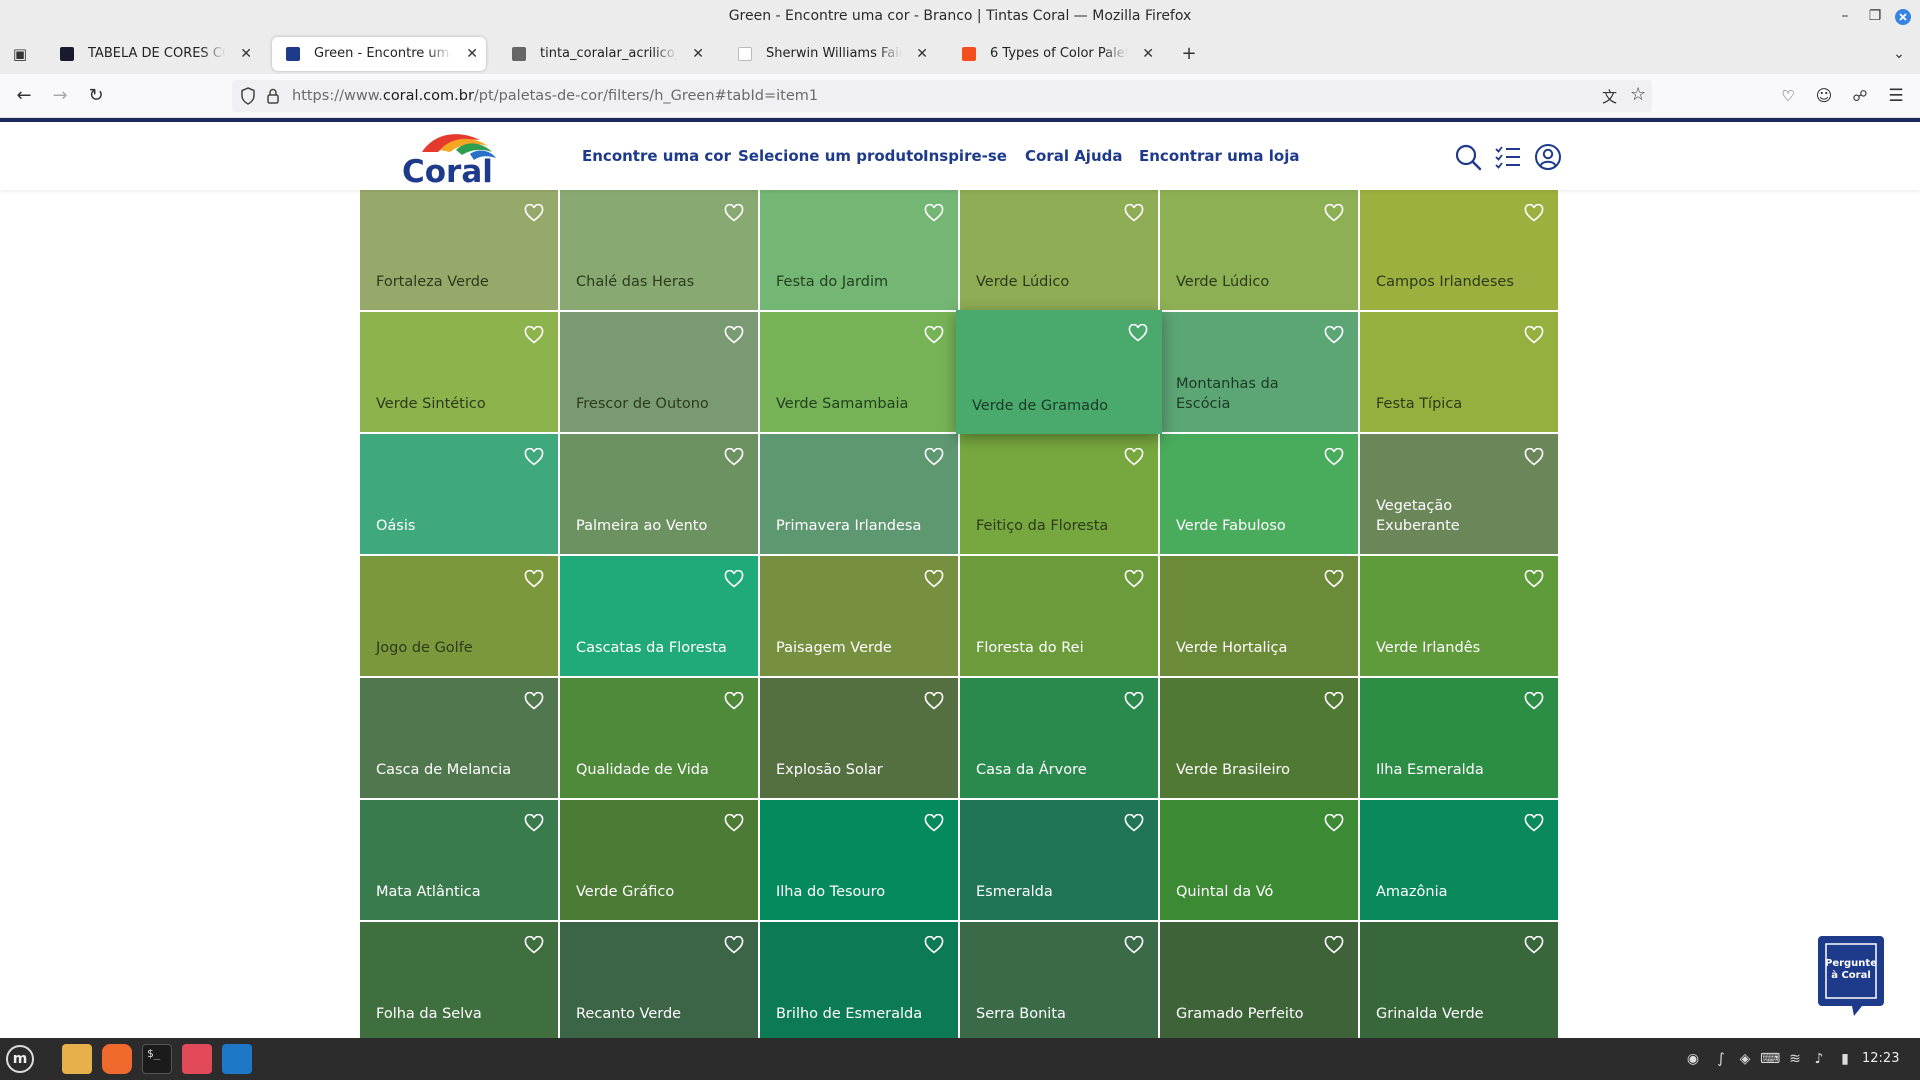  What do you see at coordinates (117, 1059) in the screenshot?
I see `firefox-app-icon` at bounding box center [117, 1059].